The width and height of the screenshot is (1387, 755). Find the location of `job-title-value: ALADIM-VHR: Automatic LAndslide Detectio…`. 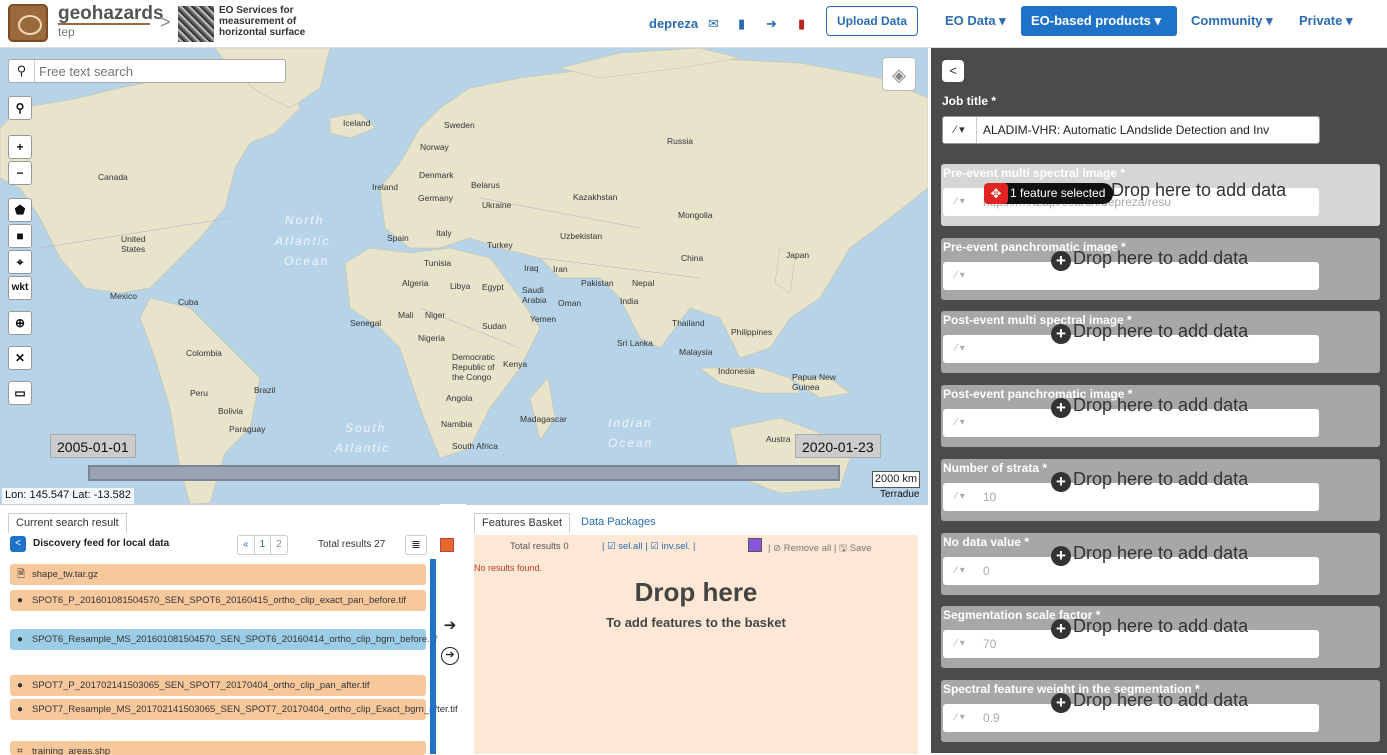

job-title-value: ALADIM-VHR: Automatic LAndslide Detectio… is located at coordinates (1126, 130).